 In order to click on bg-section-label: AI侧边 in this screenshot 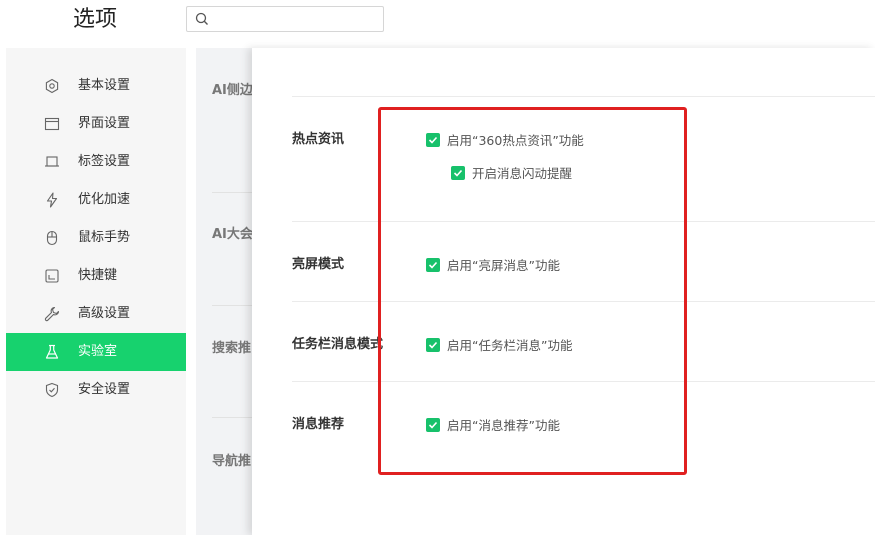, I will do `click(232, 90)`.